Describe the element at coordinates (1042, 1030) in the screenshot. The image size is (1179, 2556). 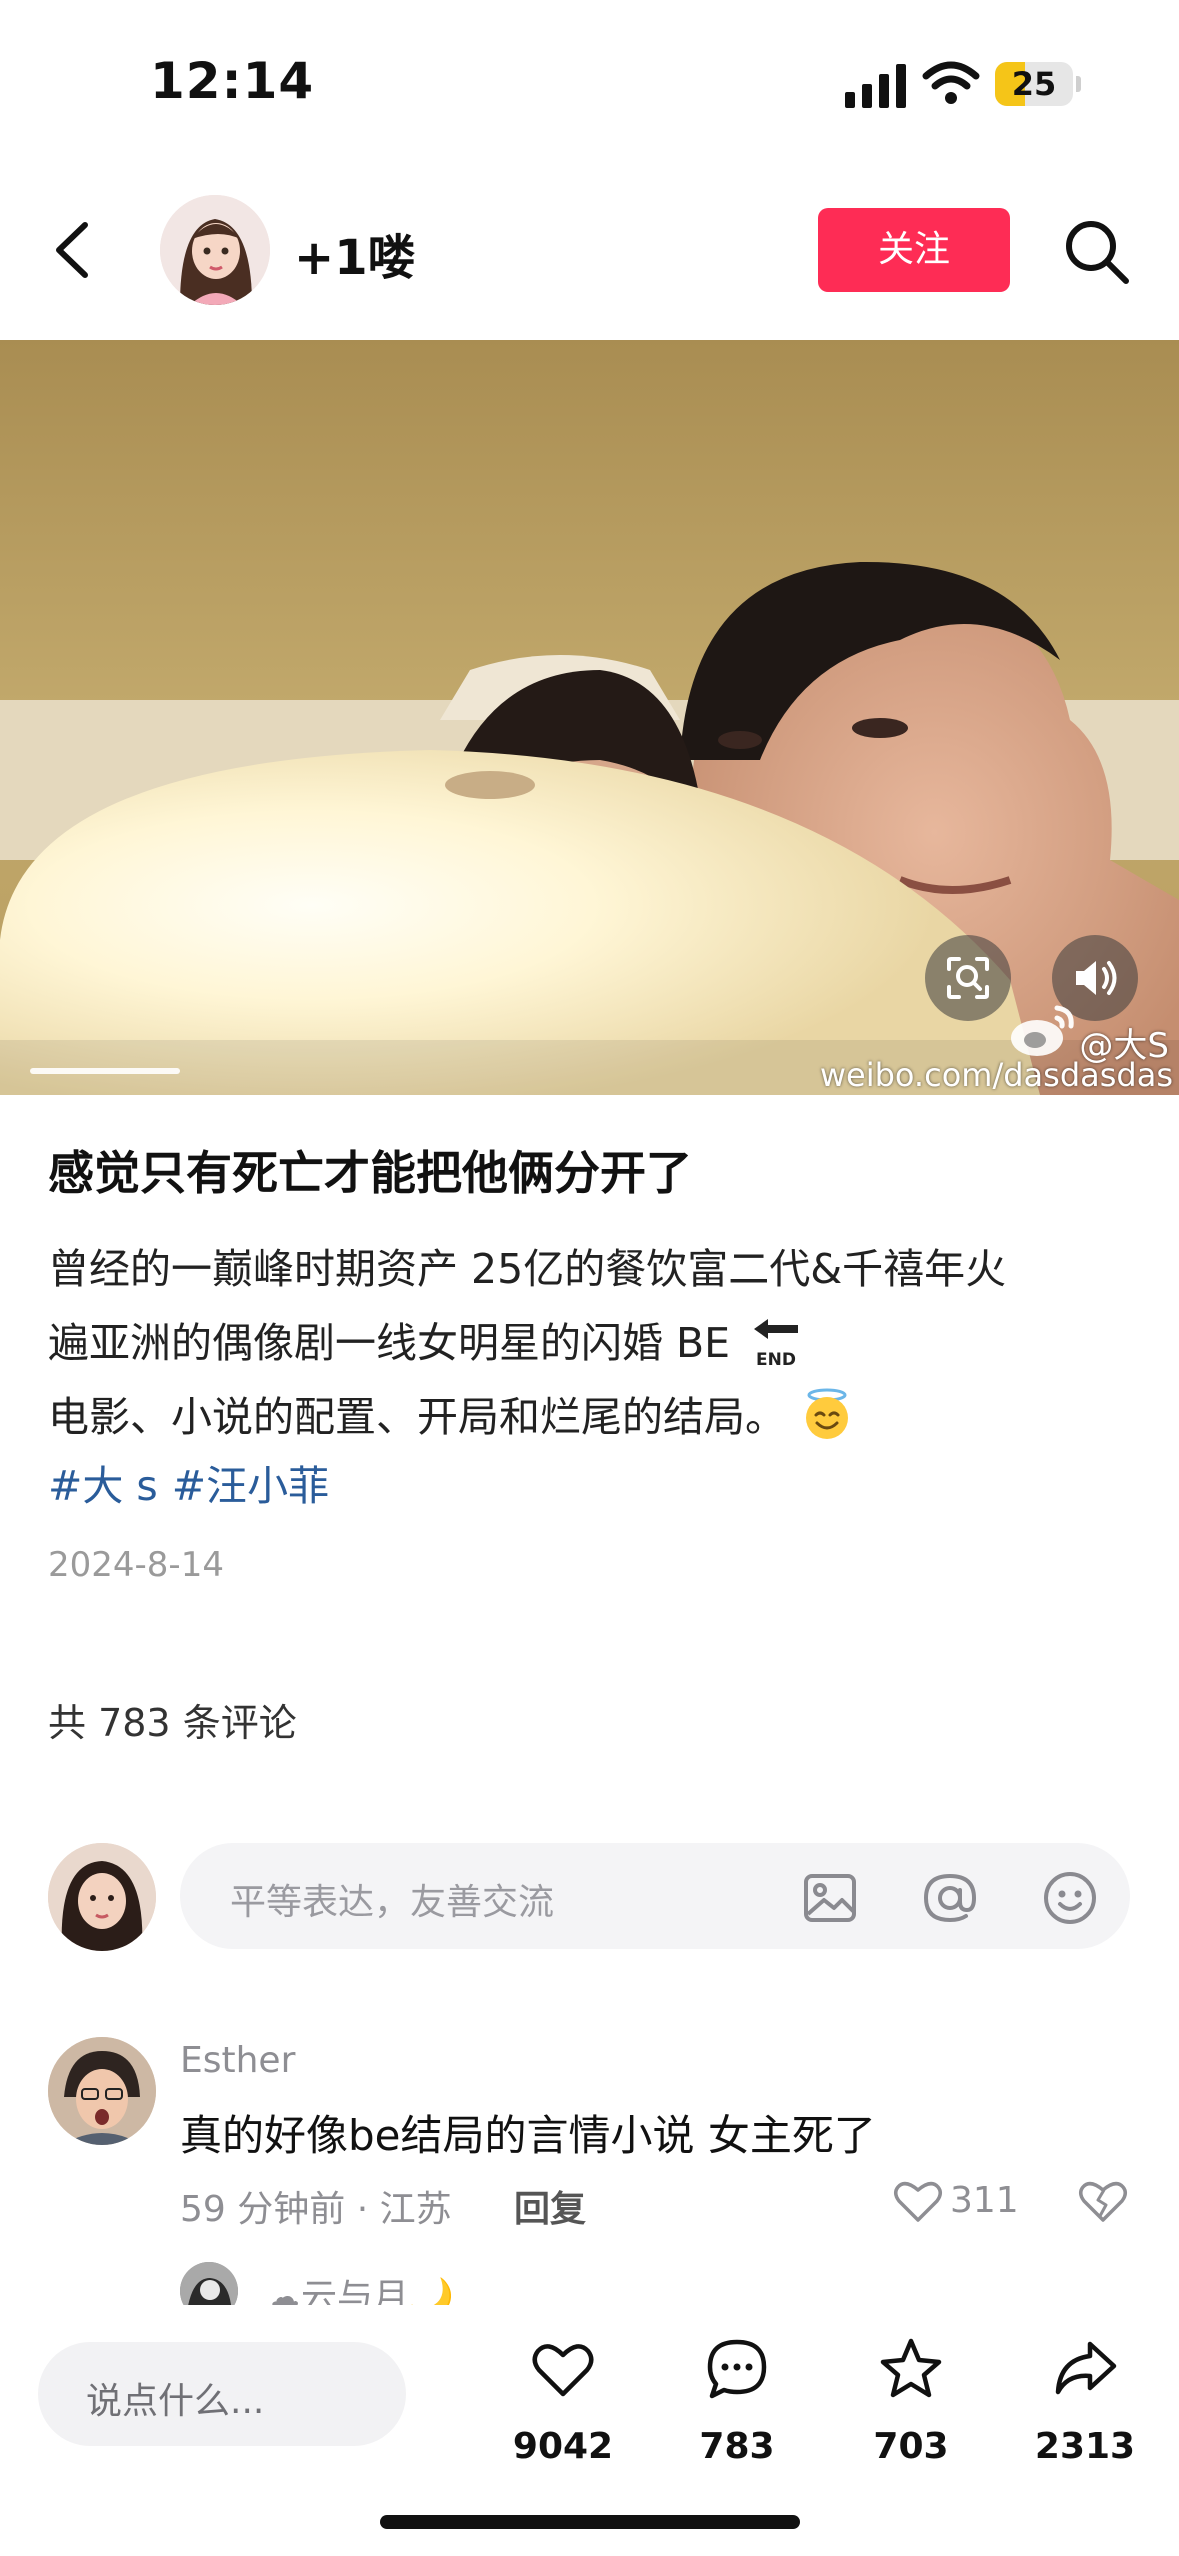
I see `weibo-logo-icon` at that location.